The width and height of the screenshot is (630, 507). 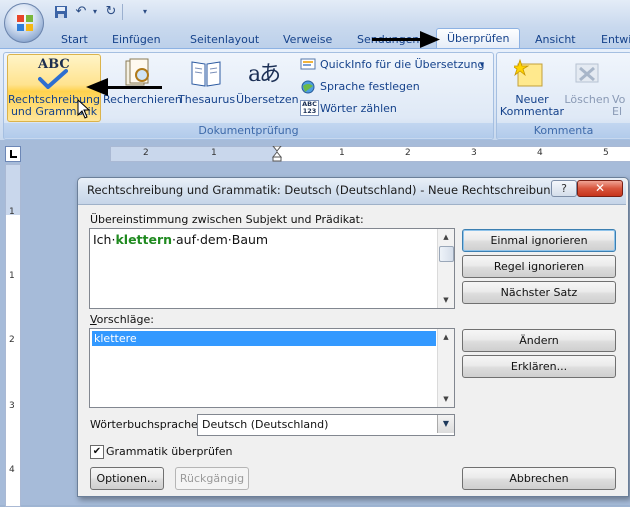 What do you see at coordinates (264, 74) in the screenshot?
I see `translate-icon: aあ` at bounding box center [264, 74].